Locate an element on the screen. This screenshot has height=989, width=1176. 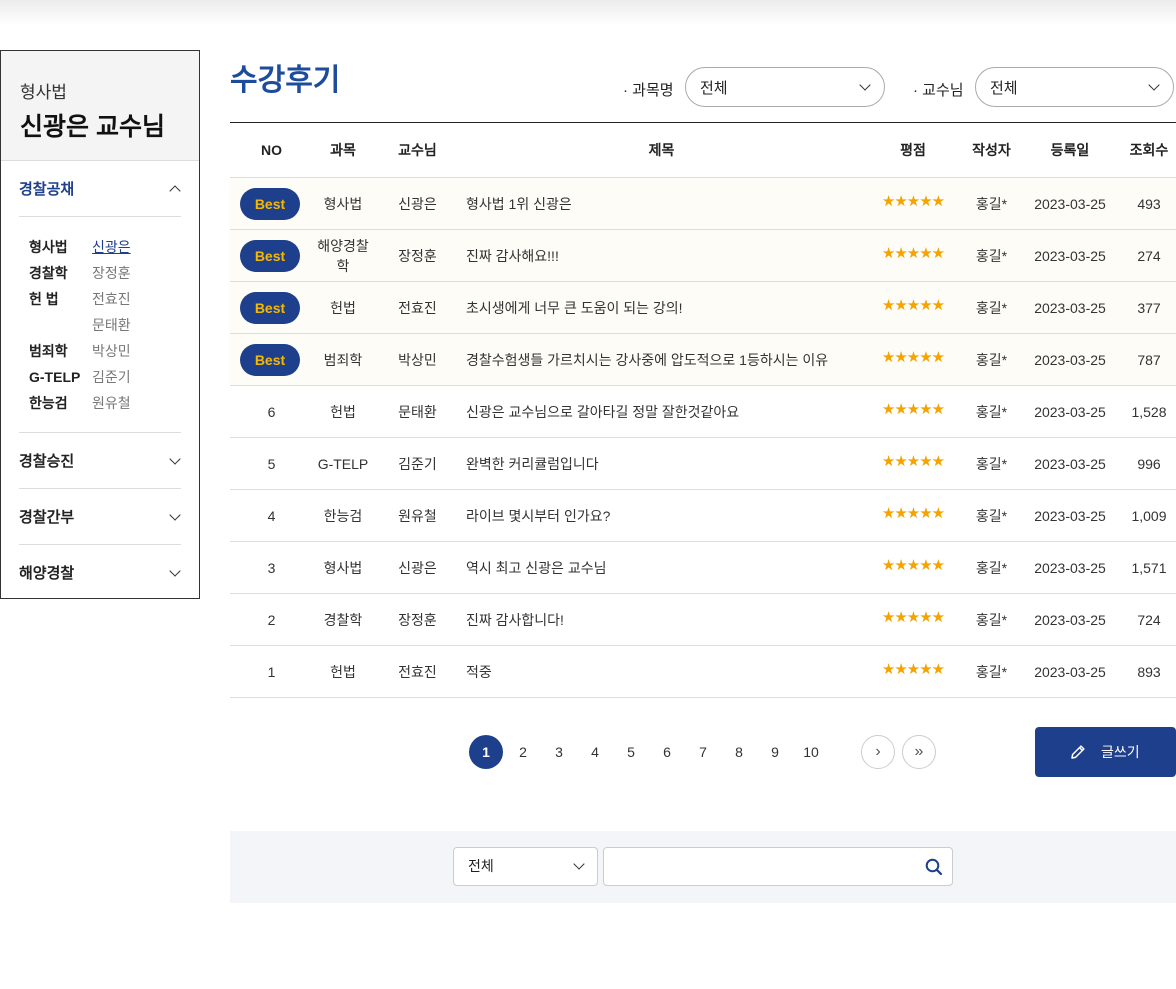
row-title-link: 완벽한 커리큘럼입니다 is located at coordinates (661, 464).